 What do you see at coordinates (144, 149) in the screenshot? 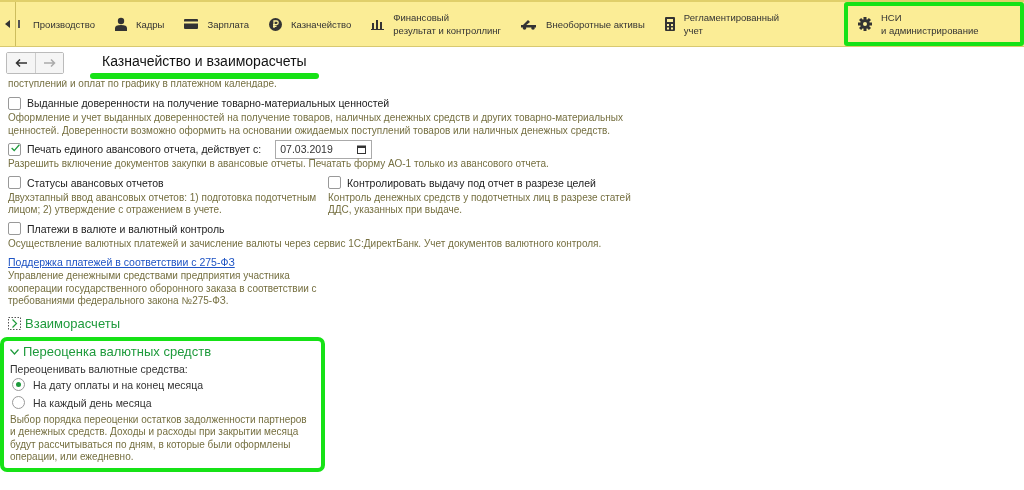
I see `checkbox-label: Печать единого авансового отчета, действует с:` at bounding box center [144, 149].